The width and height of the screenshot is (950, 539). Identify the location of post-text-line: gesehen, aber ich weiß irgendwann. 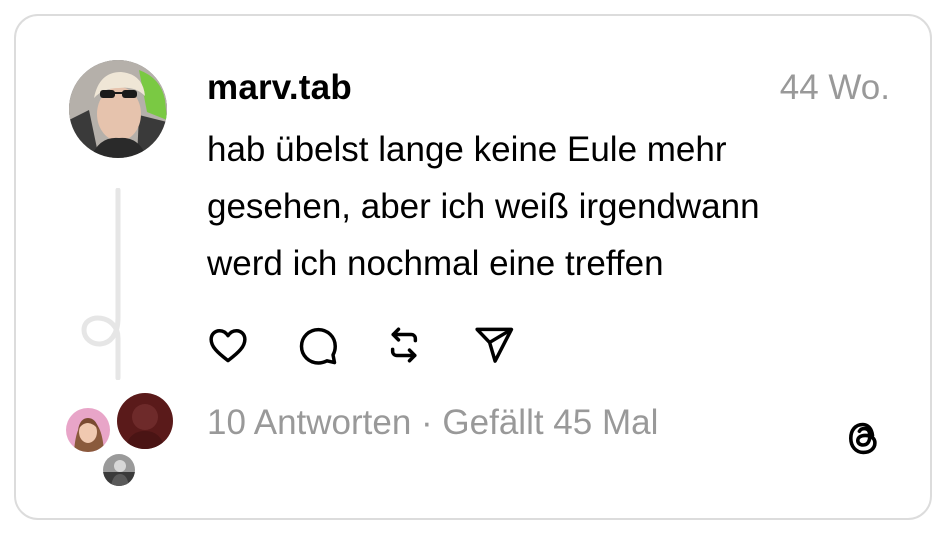
(483, 206).